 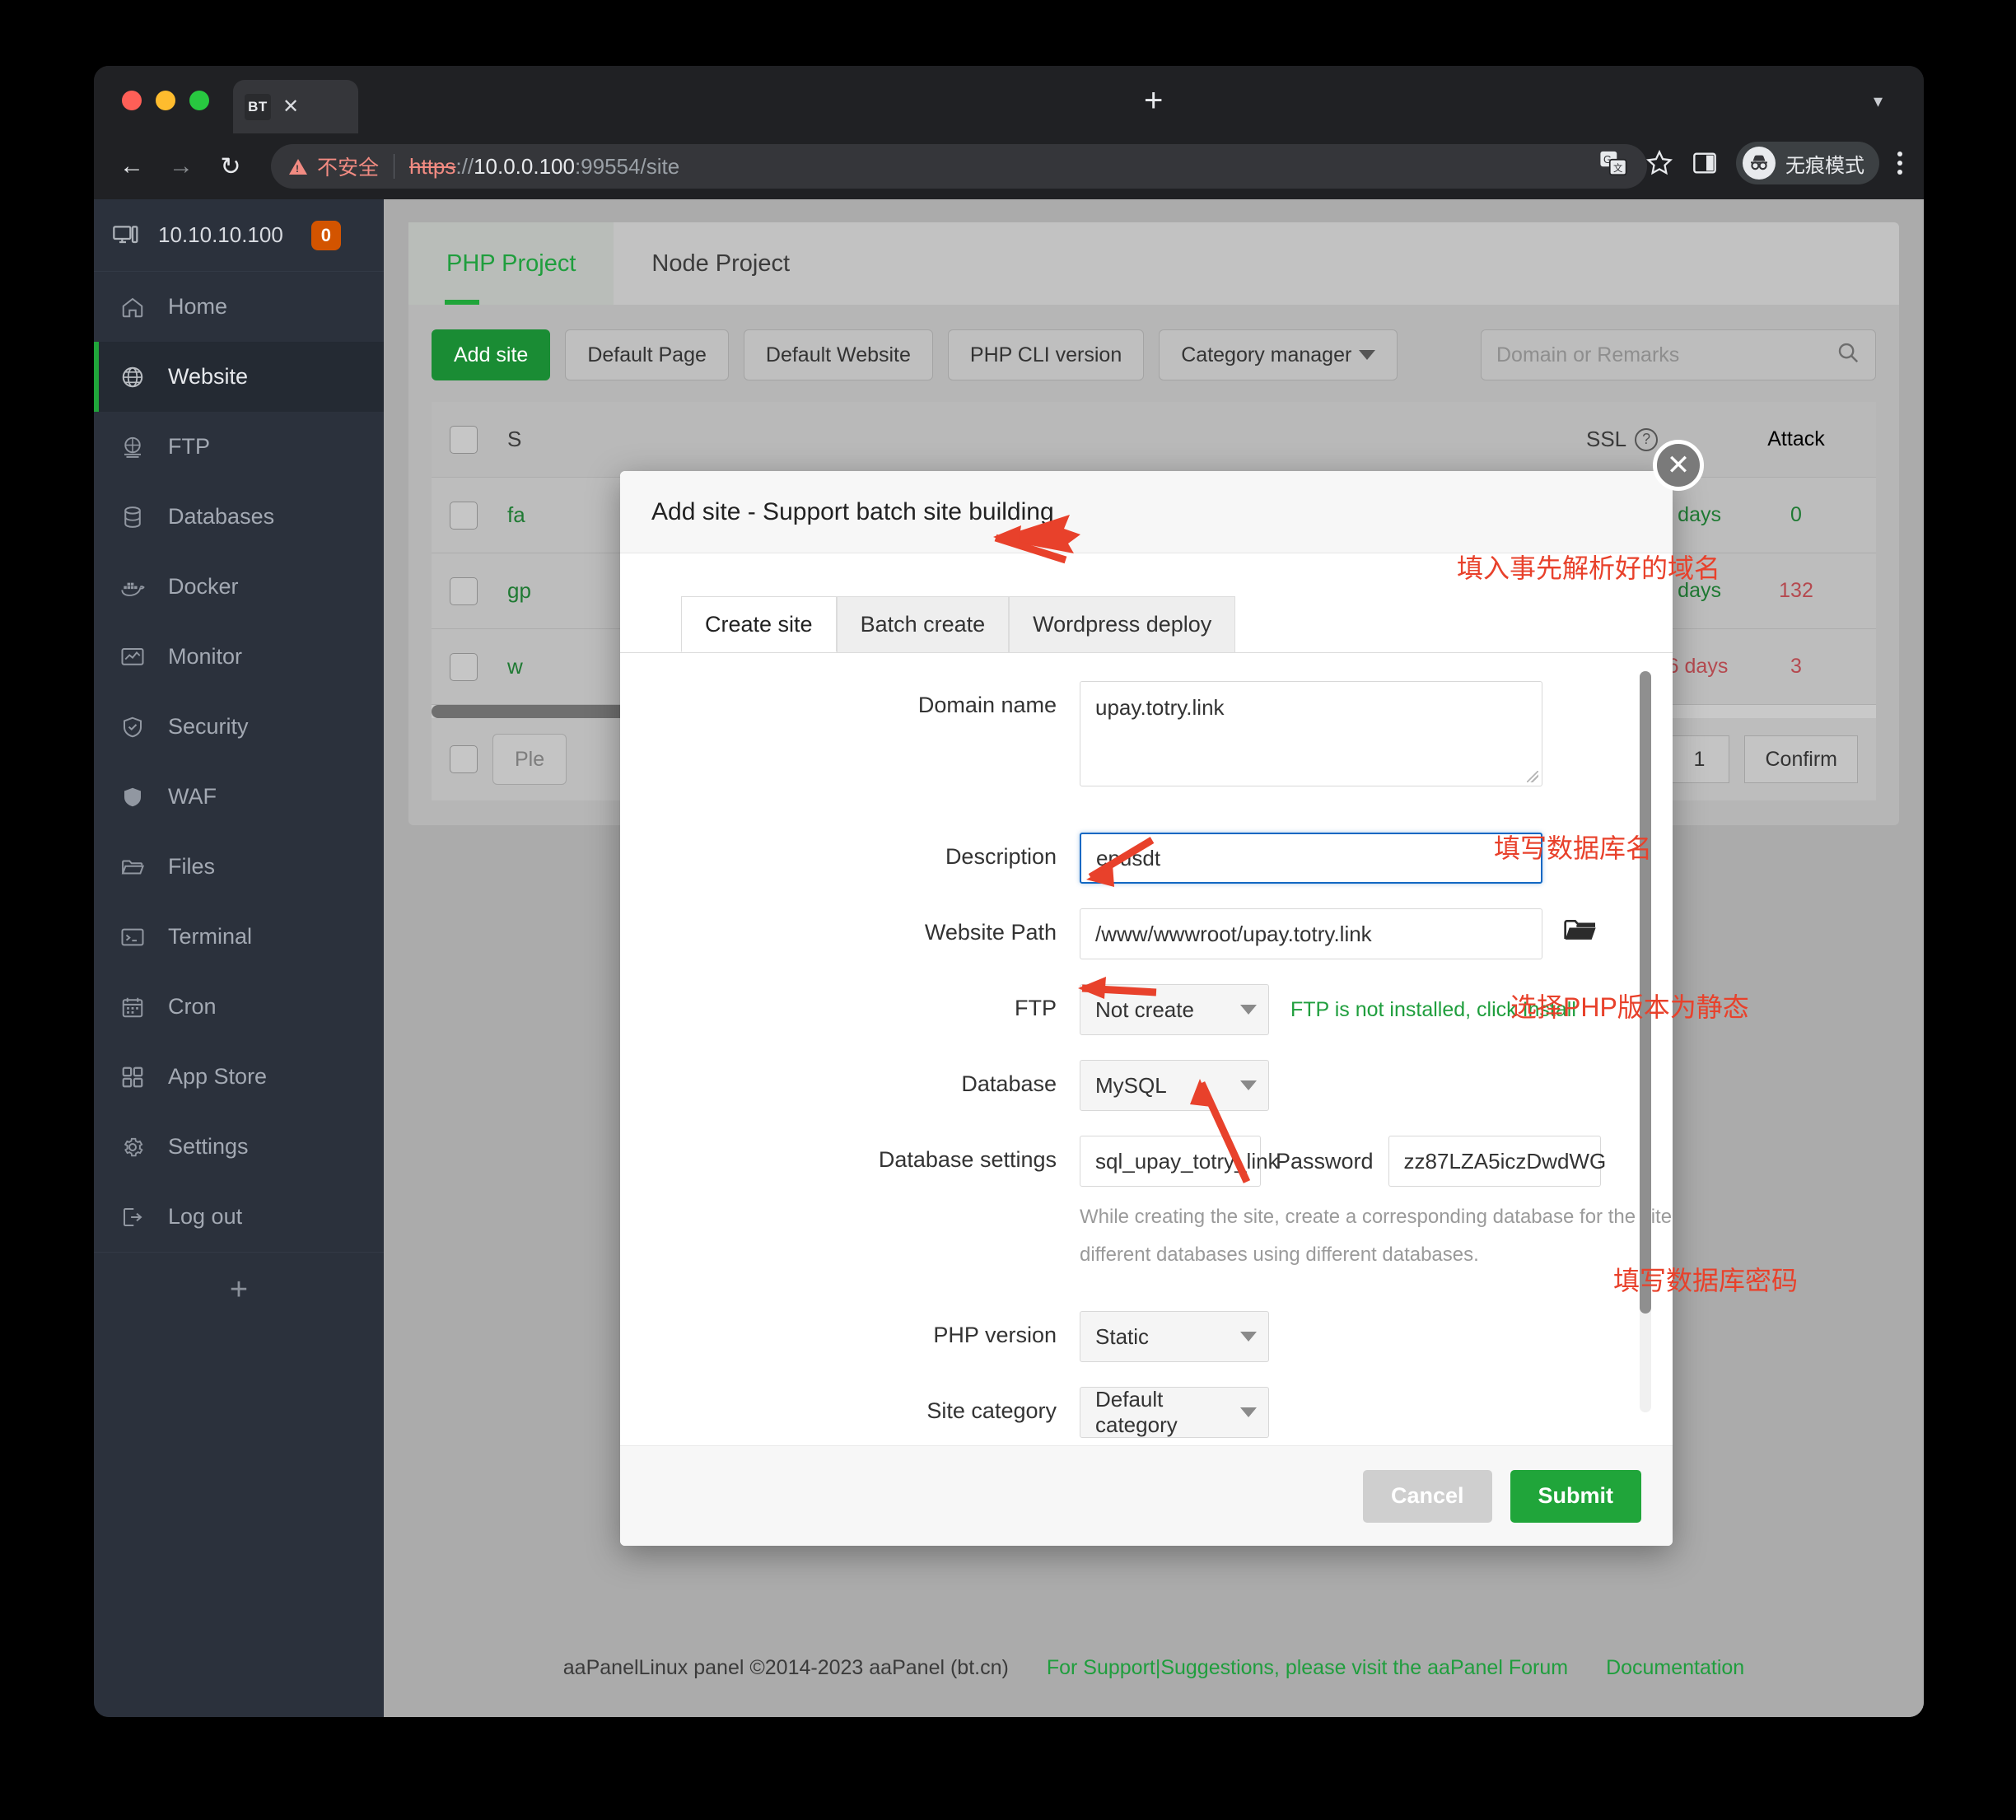 I want to click on translate-icon: G文, so click(x=1613, y=163).